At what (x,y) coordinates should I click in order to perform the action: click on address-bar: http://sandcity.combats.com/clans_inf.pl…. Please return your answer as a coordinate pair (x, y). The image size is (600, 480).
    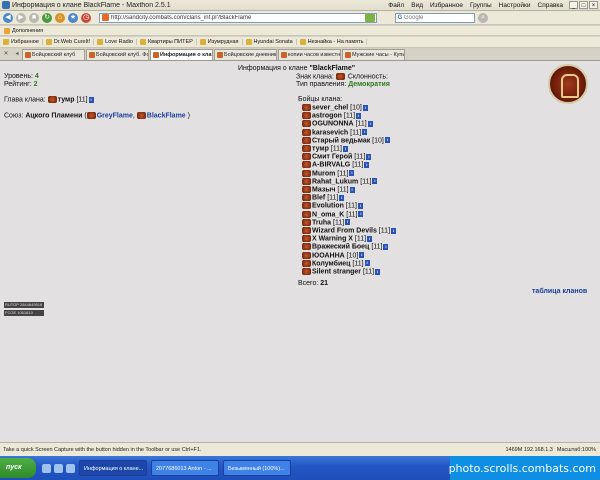
    Looking at the image, I should click on (238, 17).